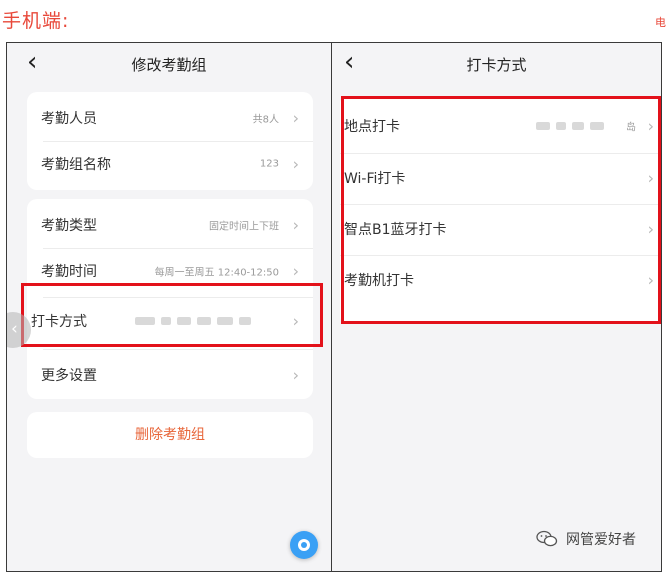  I want to click on wechat-icon, so click(547, 538).